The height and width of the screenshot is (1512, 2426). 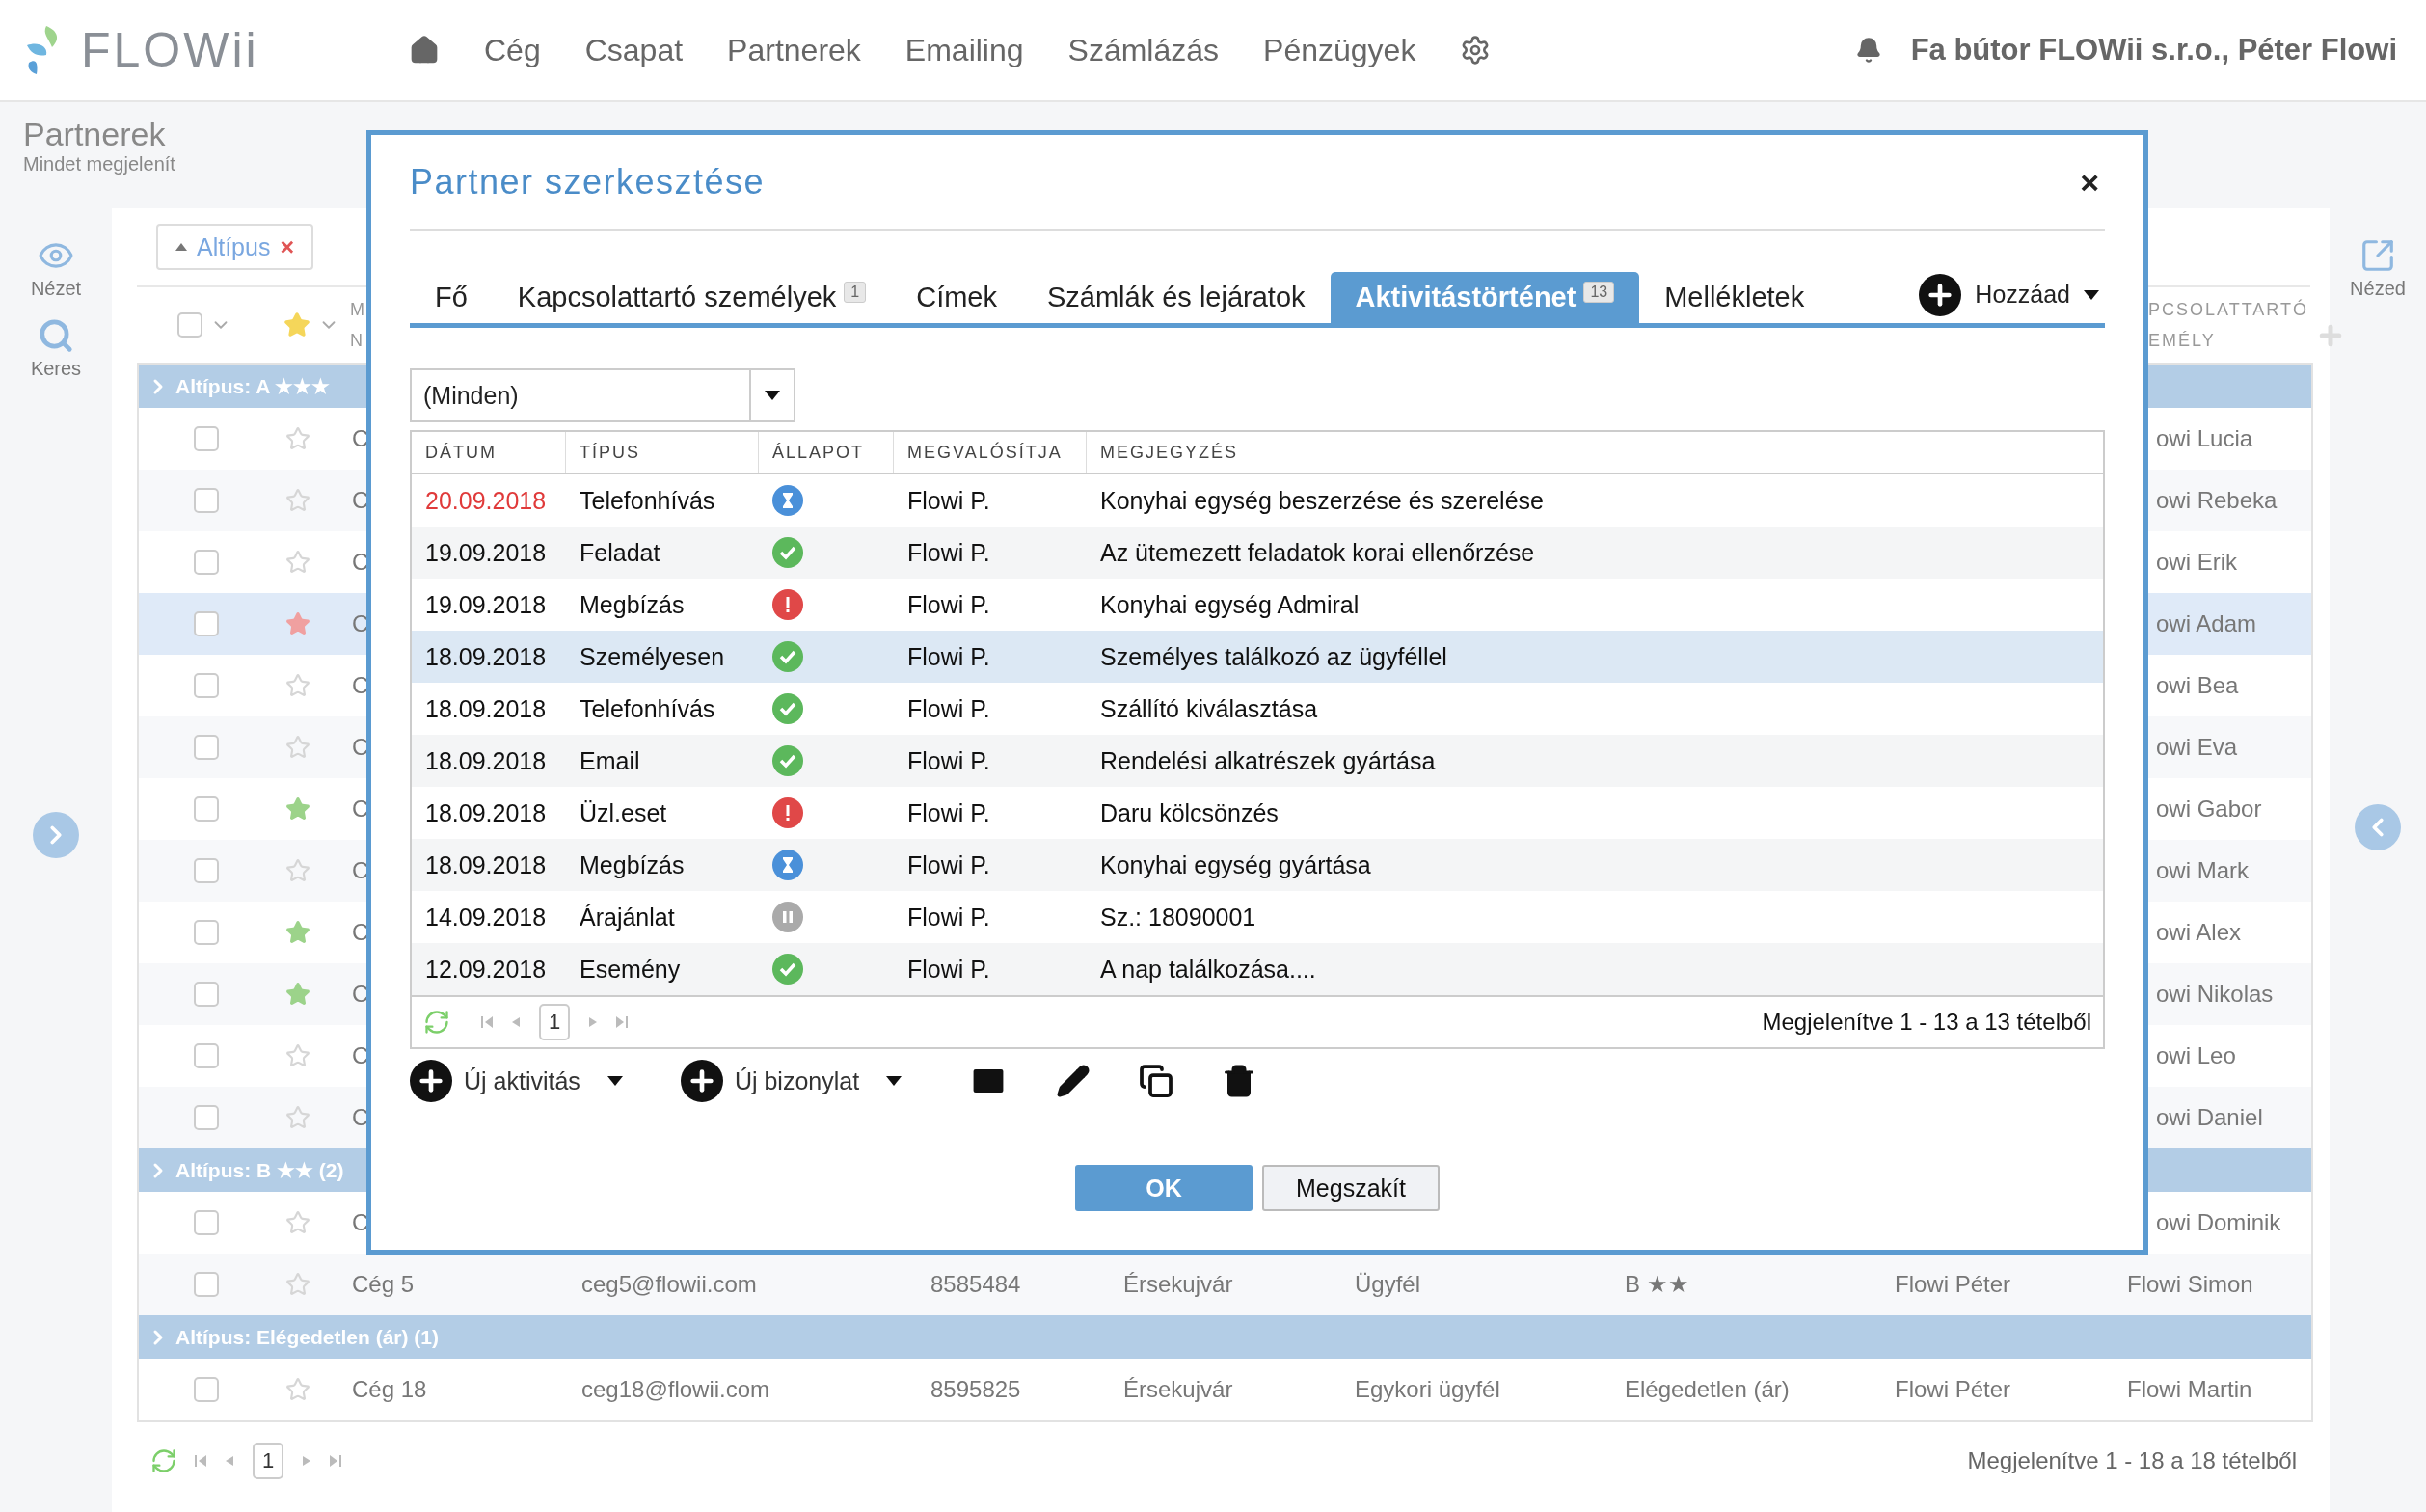 What do you see at coordinates (2218, 1222) in the screenshot?
I see `table-cell-text: owi Dominik` at bounding box center [2218, 1222].